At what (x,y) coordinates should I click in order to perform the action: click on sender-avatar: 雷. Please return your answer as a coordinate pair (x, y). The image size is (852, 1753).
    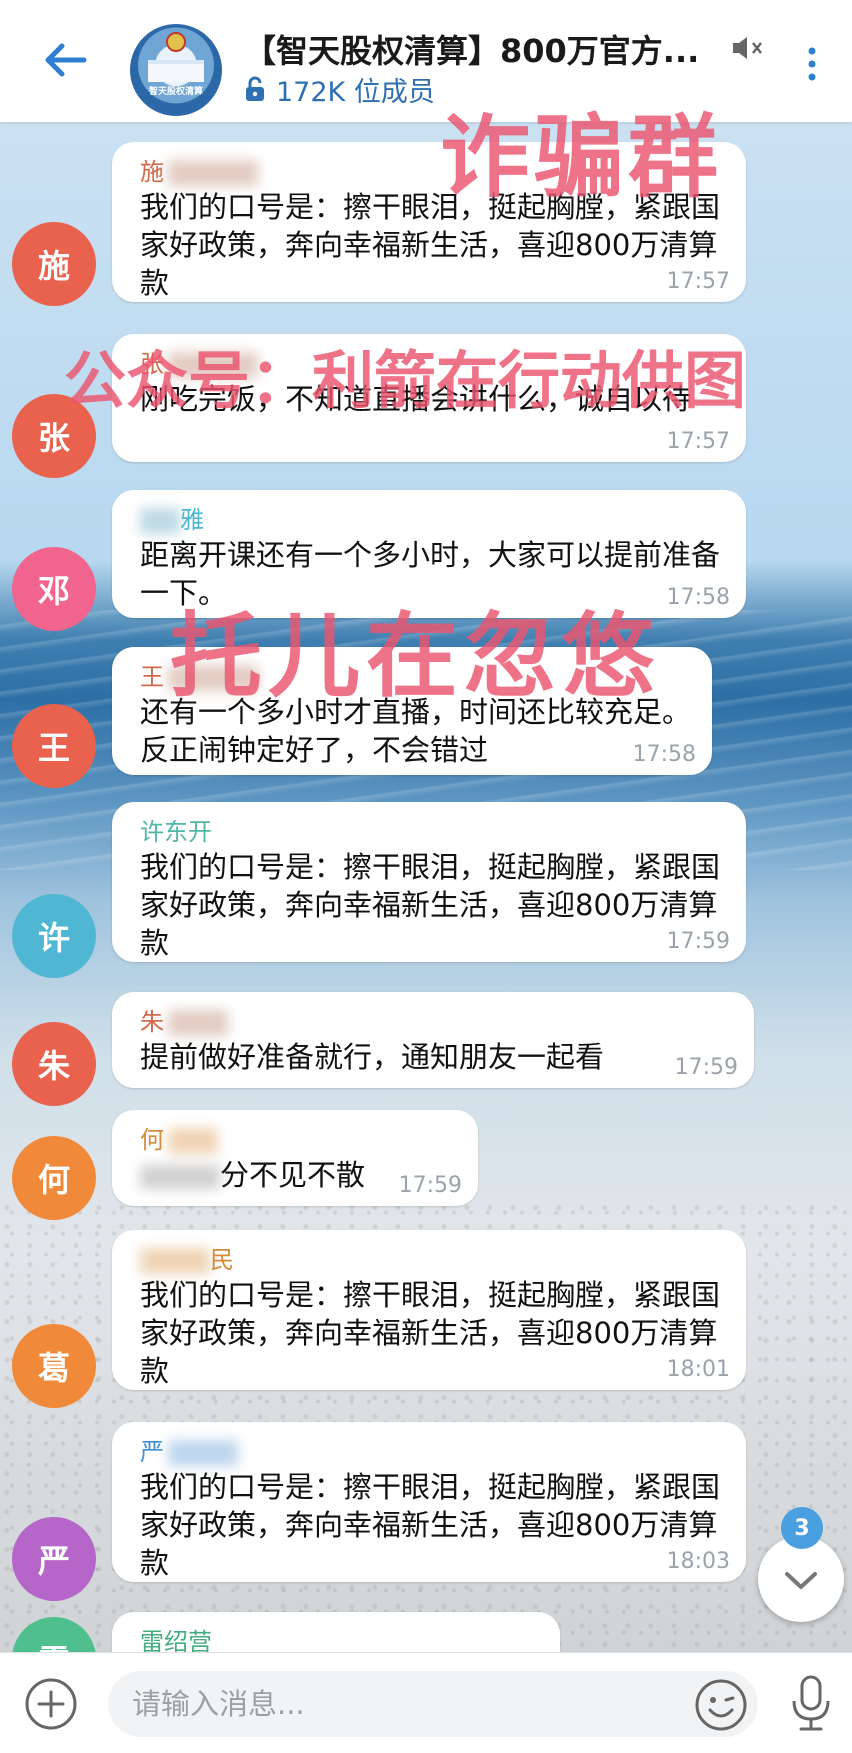
    Looking at the image, I should click on (54, 1634).